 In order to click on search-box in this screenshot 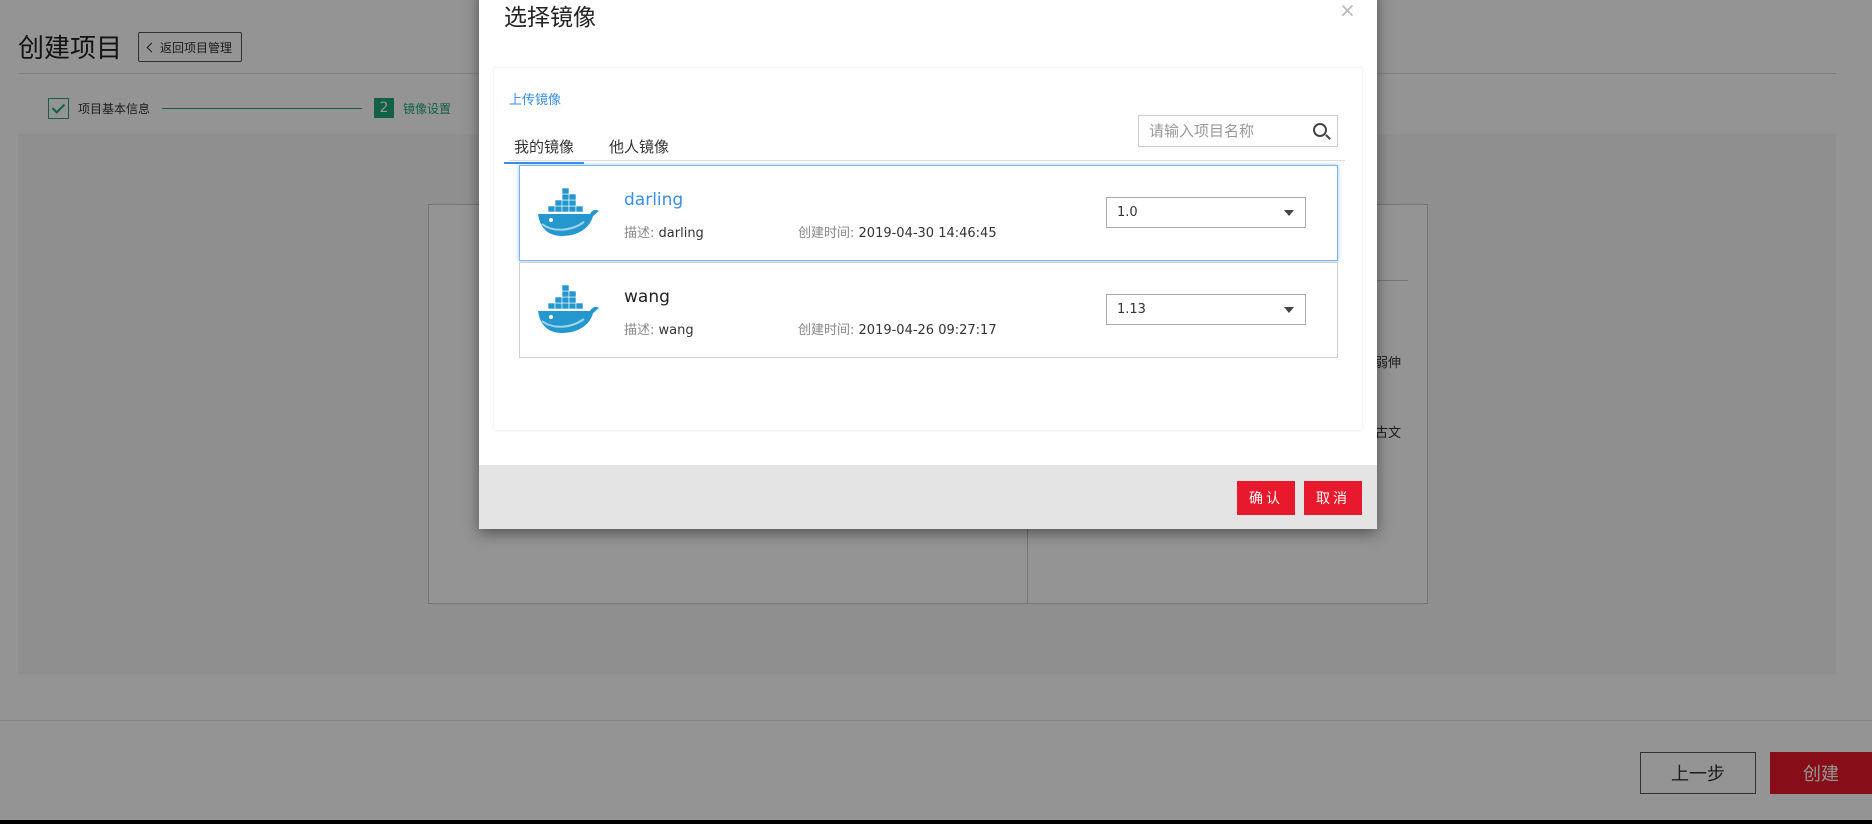, I will do `click(1238, 131)`.